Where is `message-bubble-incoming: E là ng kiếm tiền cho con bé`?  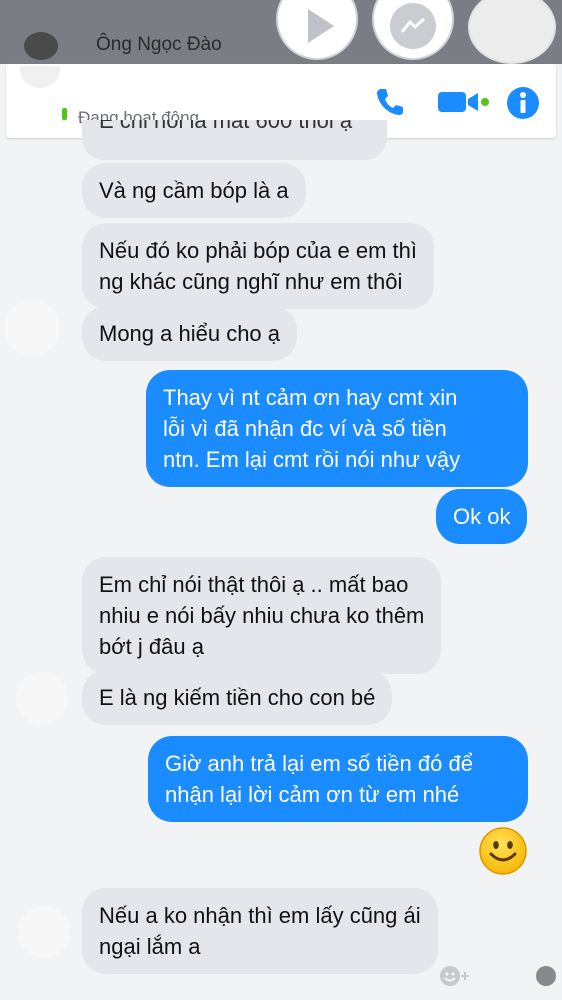 message-bubble-incoming: E là ng kiếm tiền cho con bé is located at coordinates (237, 697).